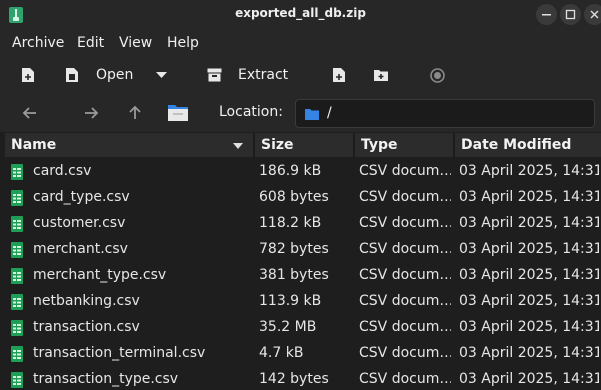 Image resolution: width=601 pixels, height=390 pixels. I want to click on sort-descending-icon, so click(238, 146).